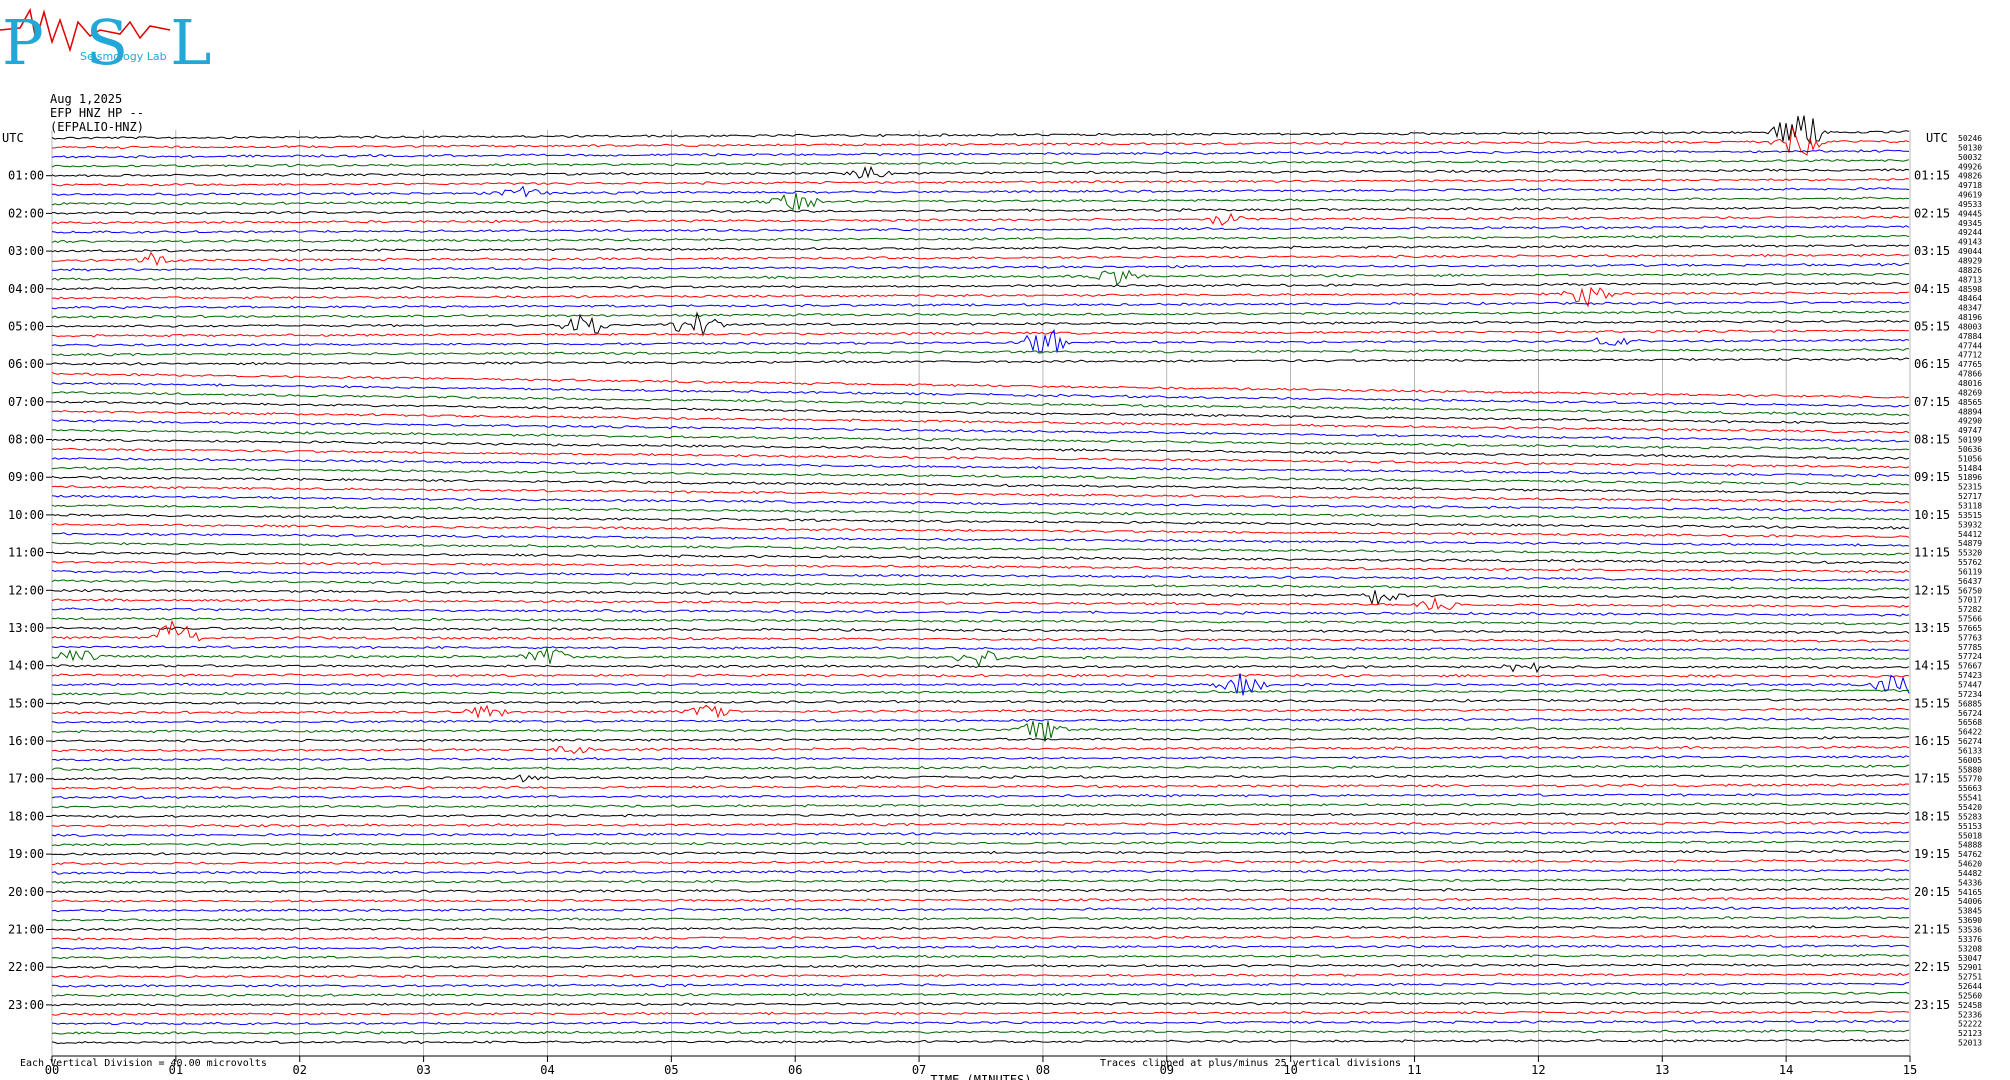 The height and width of the screenshot is (1080, 2010). Describe the element at coordinates (1970, 213) in the screenshot. I see `trace-count-label: 49445` at that location.